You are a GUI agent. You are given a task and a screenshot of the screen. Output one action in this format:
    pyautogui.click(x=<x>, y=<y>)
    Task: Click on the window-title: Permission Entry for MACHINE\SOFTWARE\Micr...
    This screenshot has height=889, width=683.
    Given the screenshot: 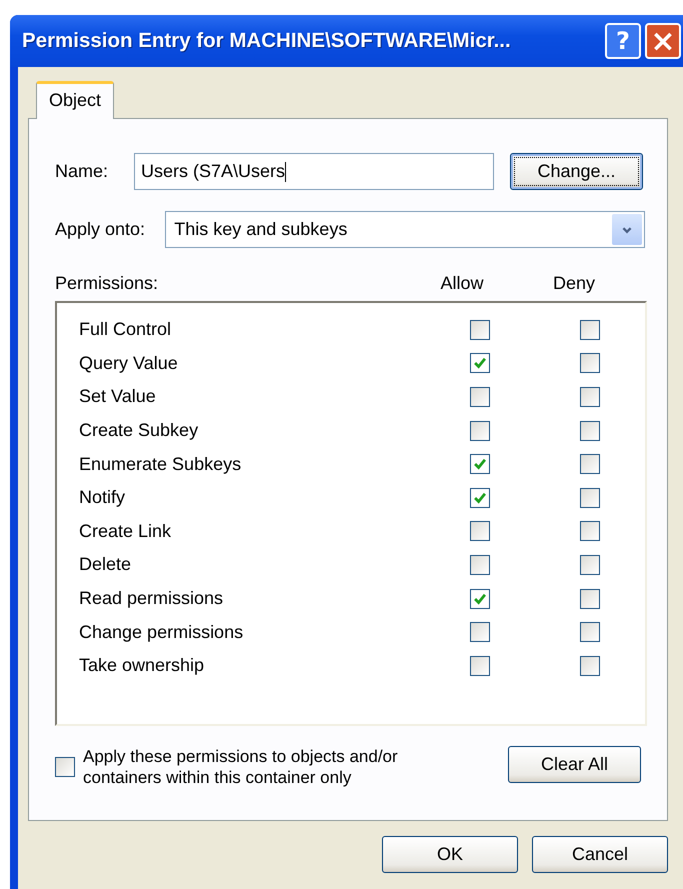 What is the action you would take?
    pyautogui.click(x=267, y=41)
    